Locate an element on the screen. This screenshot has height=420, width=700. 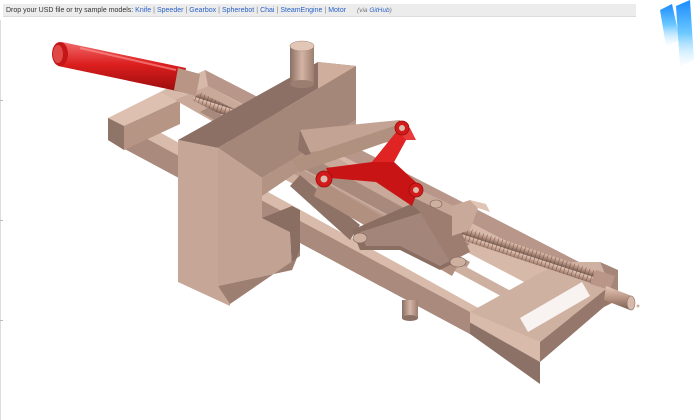
bottom-stub is located at coordinates (410, 310).